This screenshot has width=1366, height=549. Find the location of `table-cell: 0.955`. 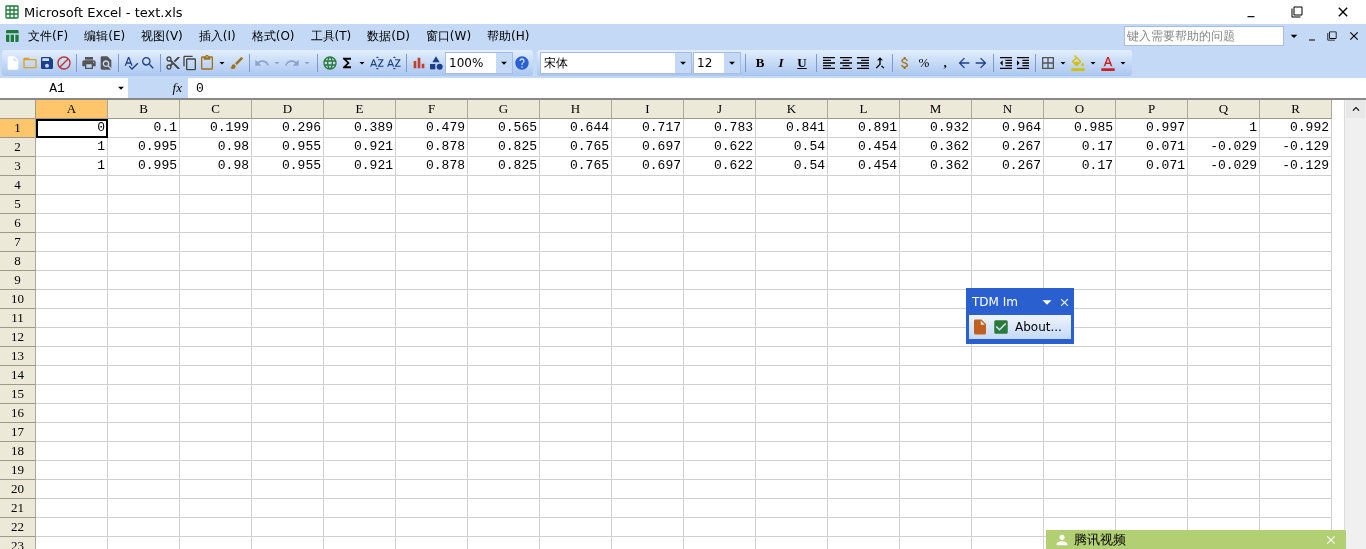

table-cell: 0.955 is located at coordinates (288, 166).